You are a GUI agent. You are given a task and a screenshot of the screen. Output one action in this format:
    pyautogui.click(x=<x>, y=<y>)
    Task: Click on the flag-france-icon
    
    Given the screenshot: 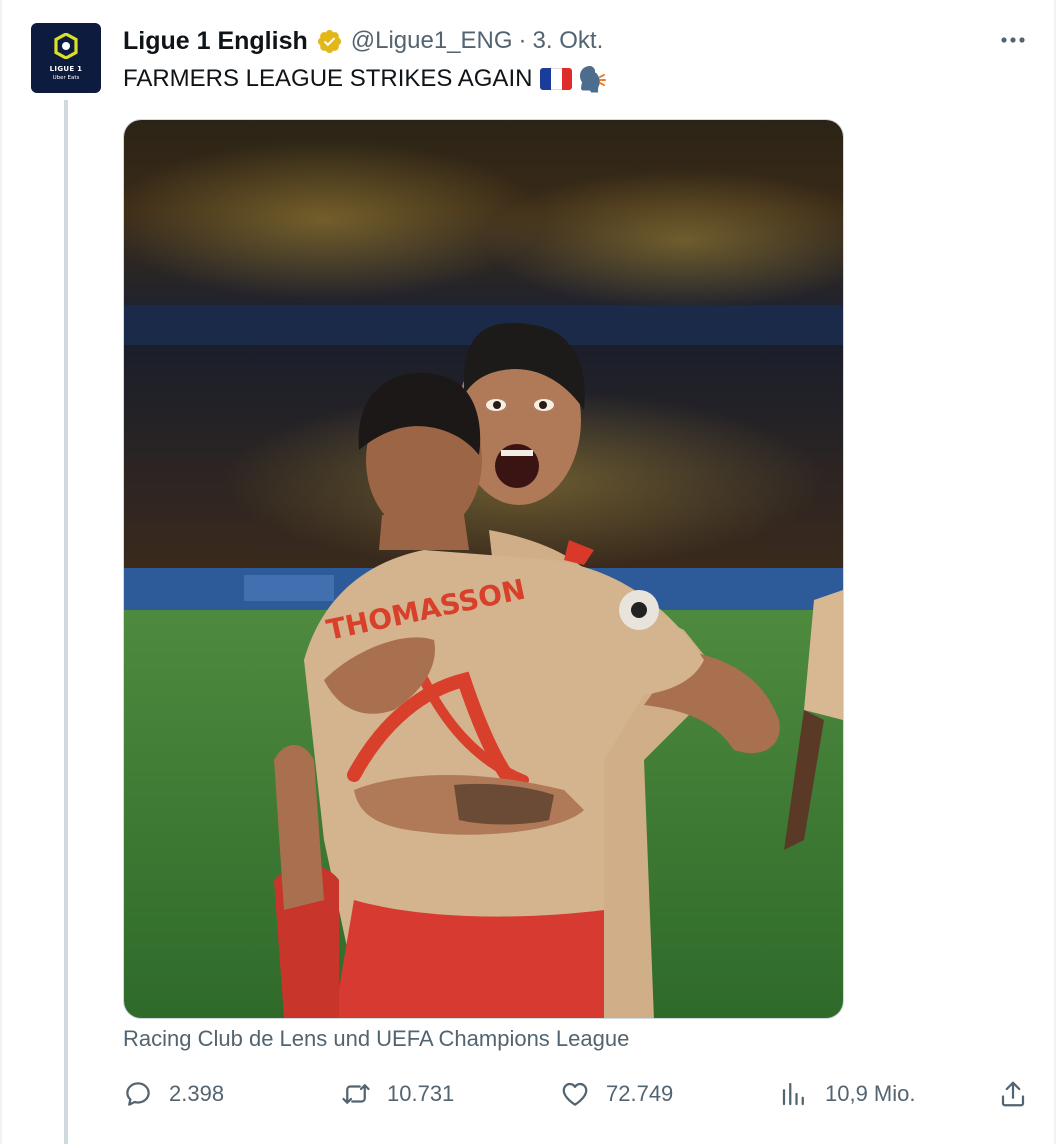 What is the action you would take?
    pyautogui.click(x=556, y=79)
    